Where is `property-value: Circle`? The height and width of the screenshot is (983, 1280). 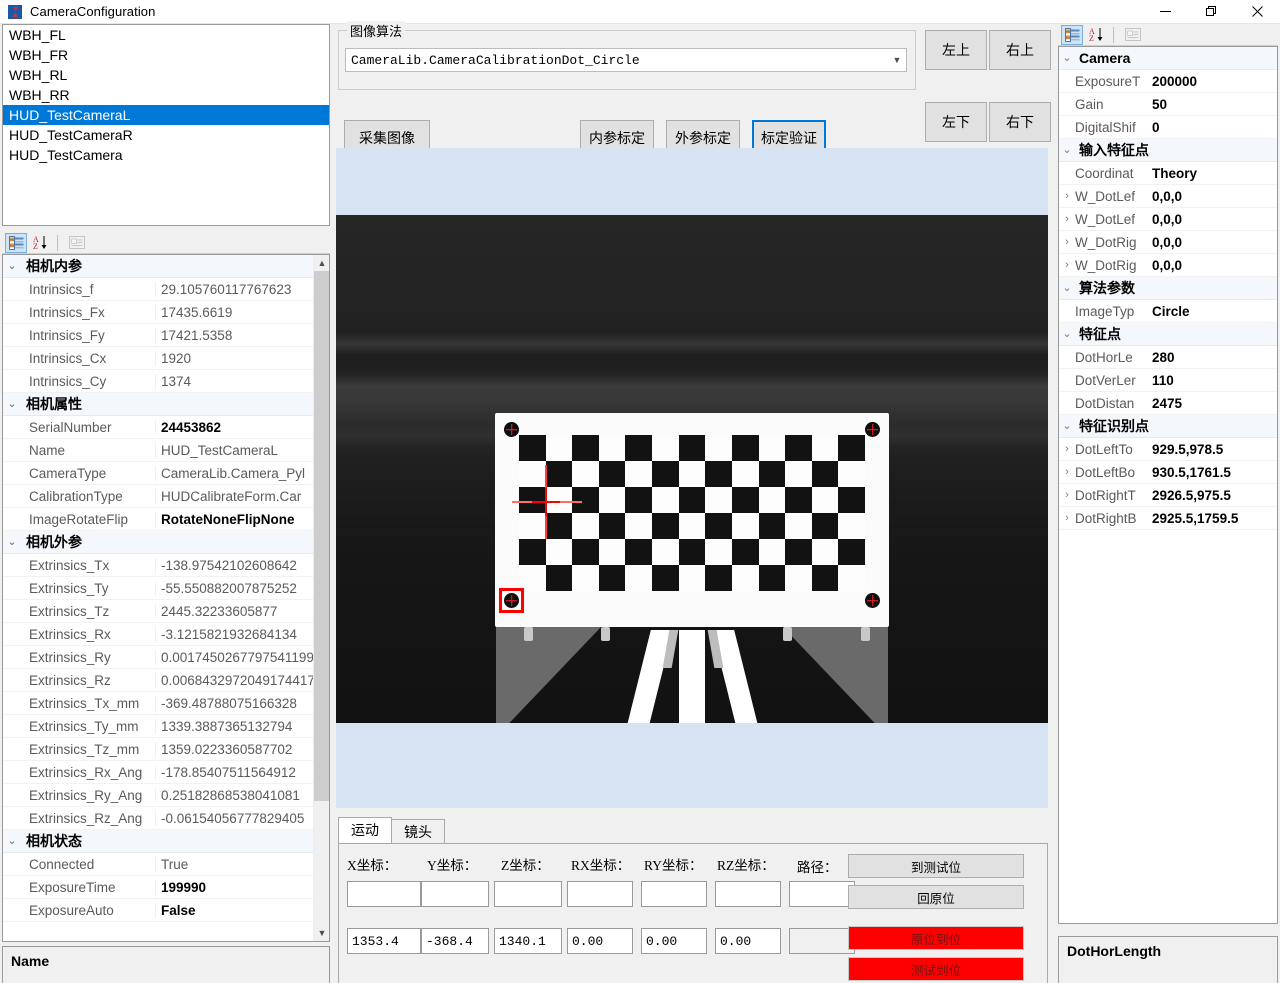
property-value: Circle is located at coordinates (1213, 311).